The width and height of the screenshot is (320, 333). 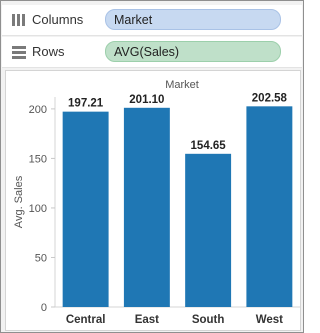 I want to click on y-tick-label: 150, so click(x=38, y=159).